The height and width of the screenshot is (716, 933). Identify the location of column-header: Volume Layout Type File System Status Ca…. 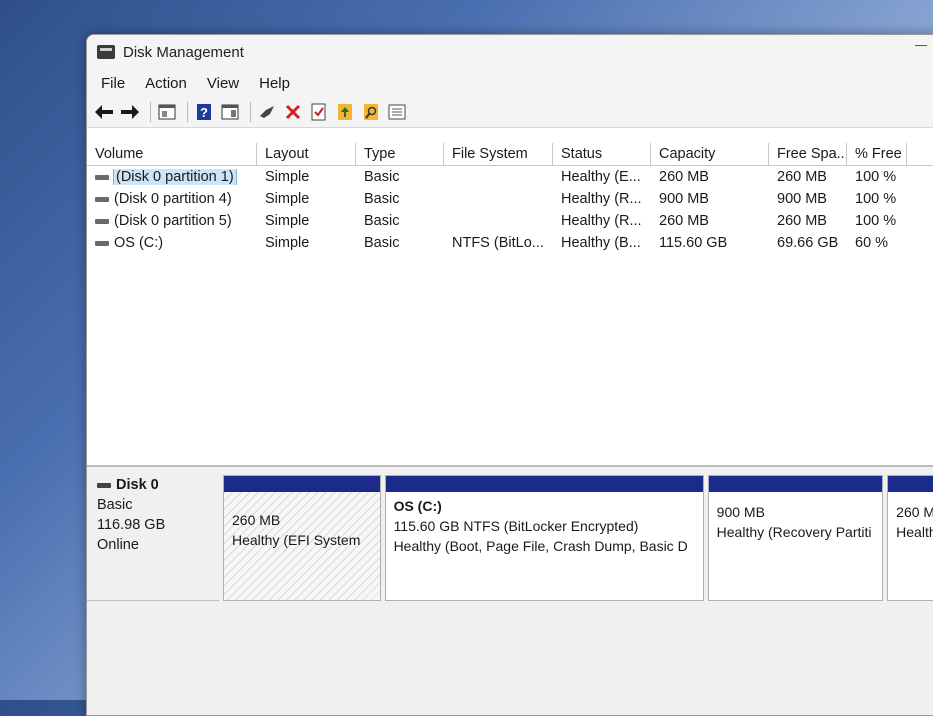
(510, 154).